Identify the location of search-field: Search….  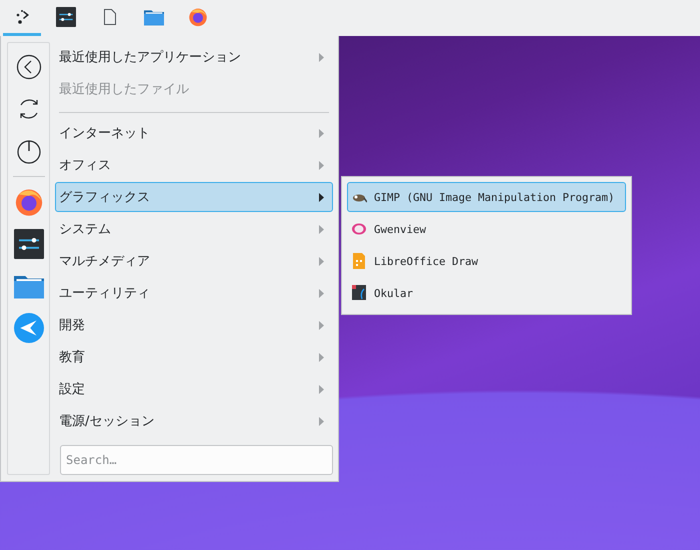
(196, 460).